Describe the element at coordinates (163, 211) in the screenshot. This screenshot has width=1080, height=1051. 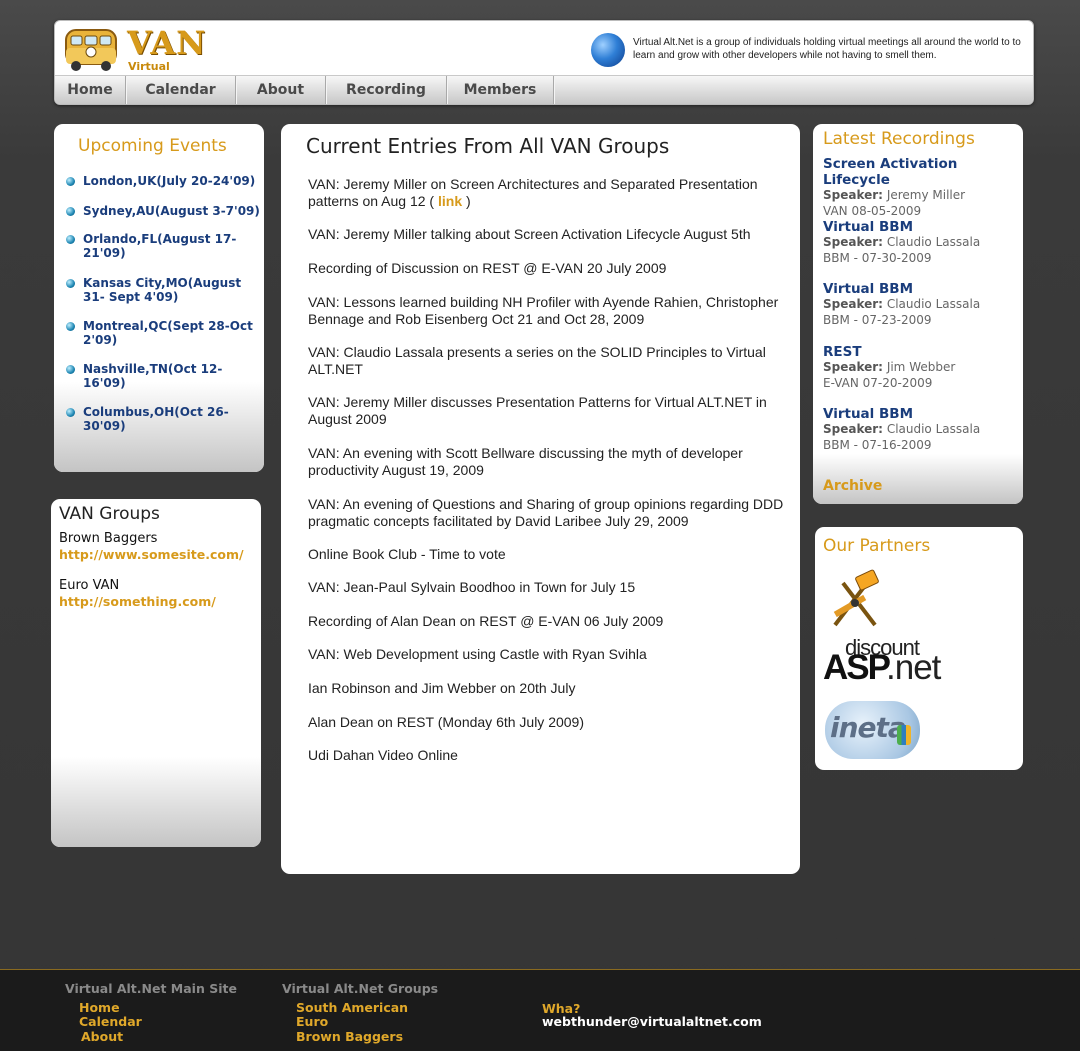
I see `event-item: Sydney,AU(August 3-7'09)` at that location.